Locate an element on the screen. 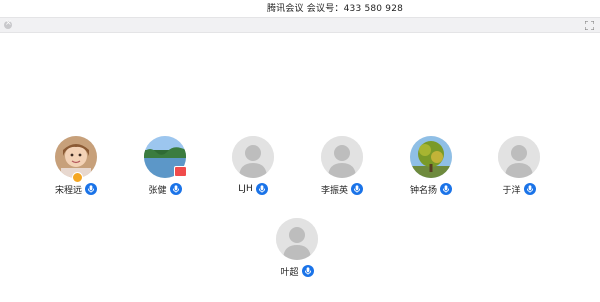  participant-name-row: 于洋 is located at coordinates (519, 189).